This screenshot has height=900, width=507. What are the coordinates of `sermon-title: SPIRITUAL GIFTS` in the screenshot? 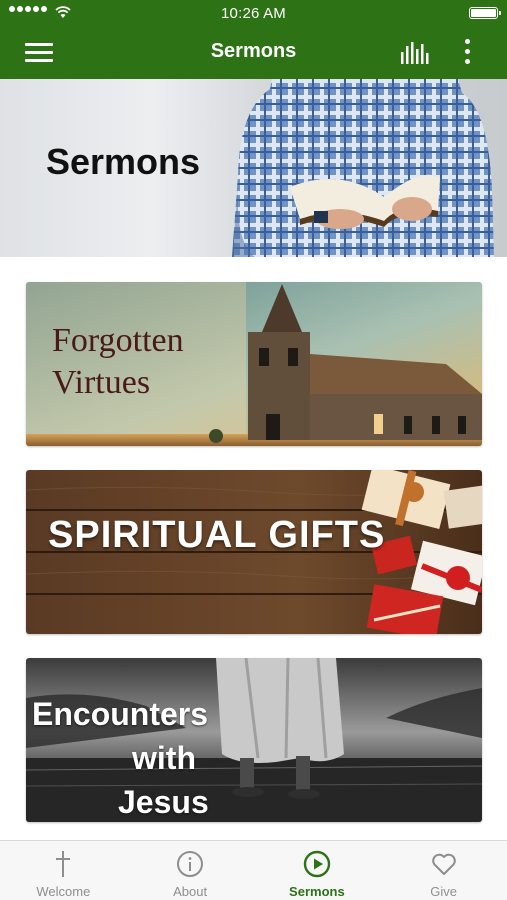 It's located at (217, 535).